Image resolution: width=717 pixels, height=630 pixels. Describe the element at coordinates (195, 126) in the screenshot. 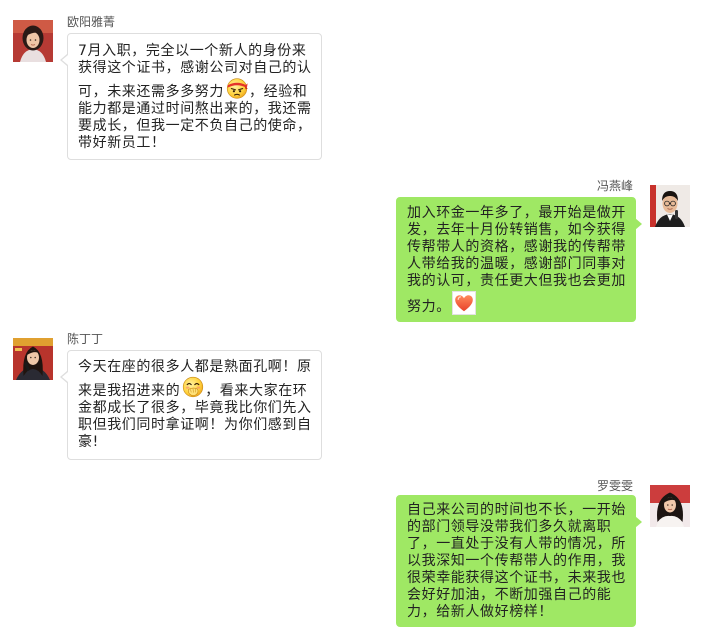

I see `message-line: 要成长，但我一定不负自己的使命，` at that location.